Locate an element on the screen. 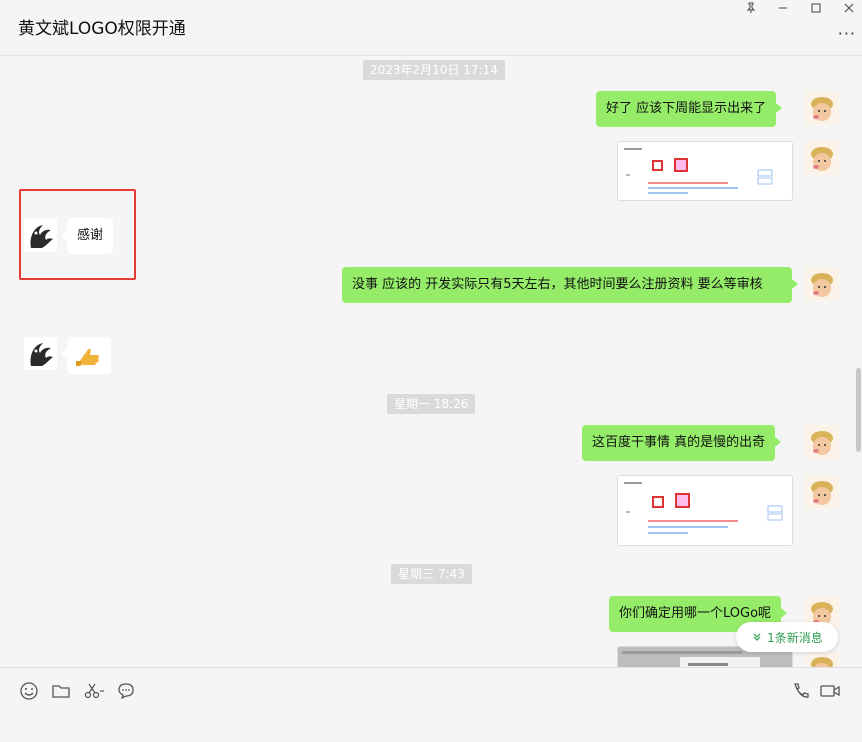  folder-icon is located at coordinates (61, 691).